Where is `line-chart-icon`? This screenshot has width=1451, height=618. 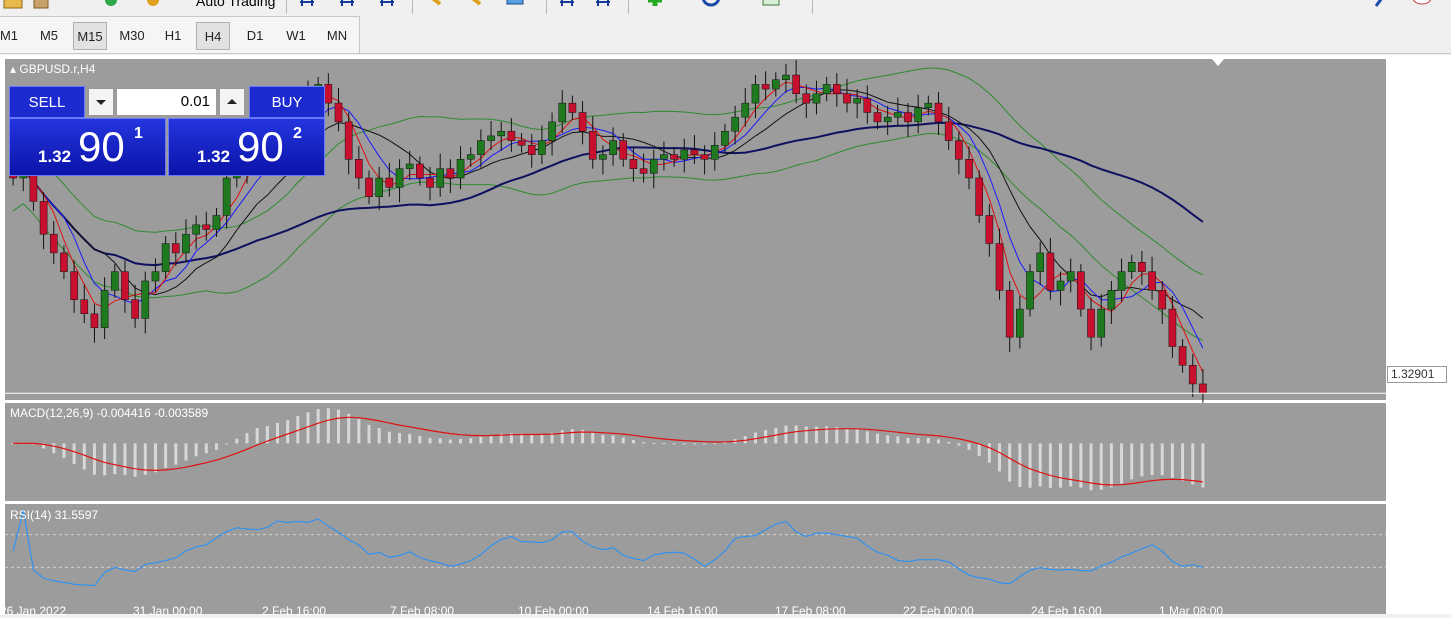 line-chart-icon is located at coordinates (387, 6).